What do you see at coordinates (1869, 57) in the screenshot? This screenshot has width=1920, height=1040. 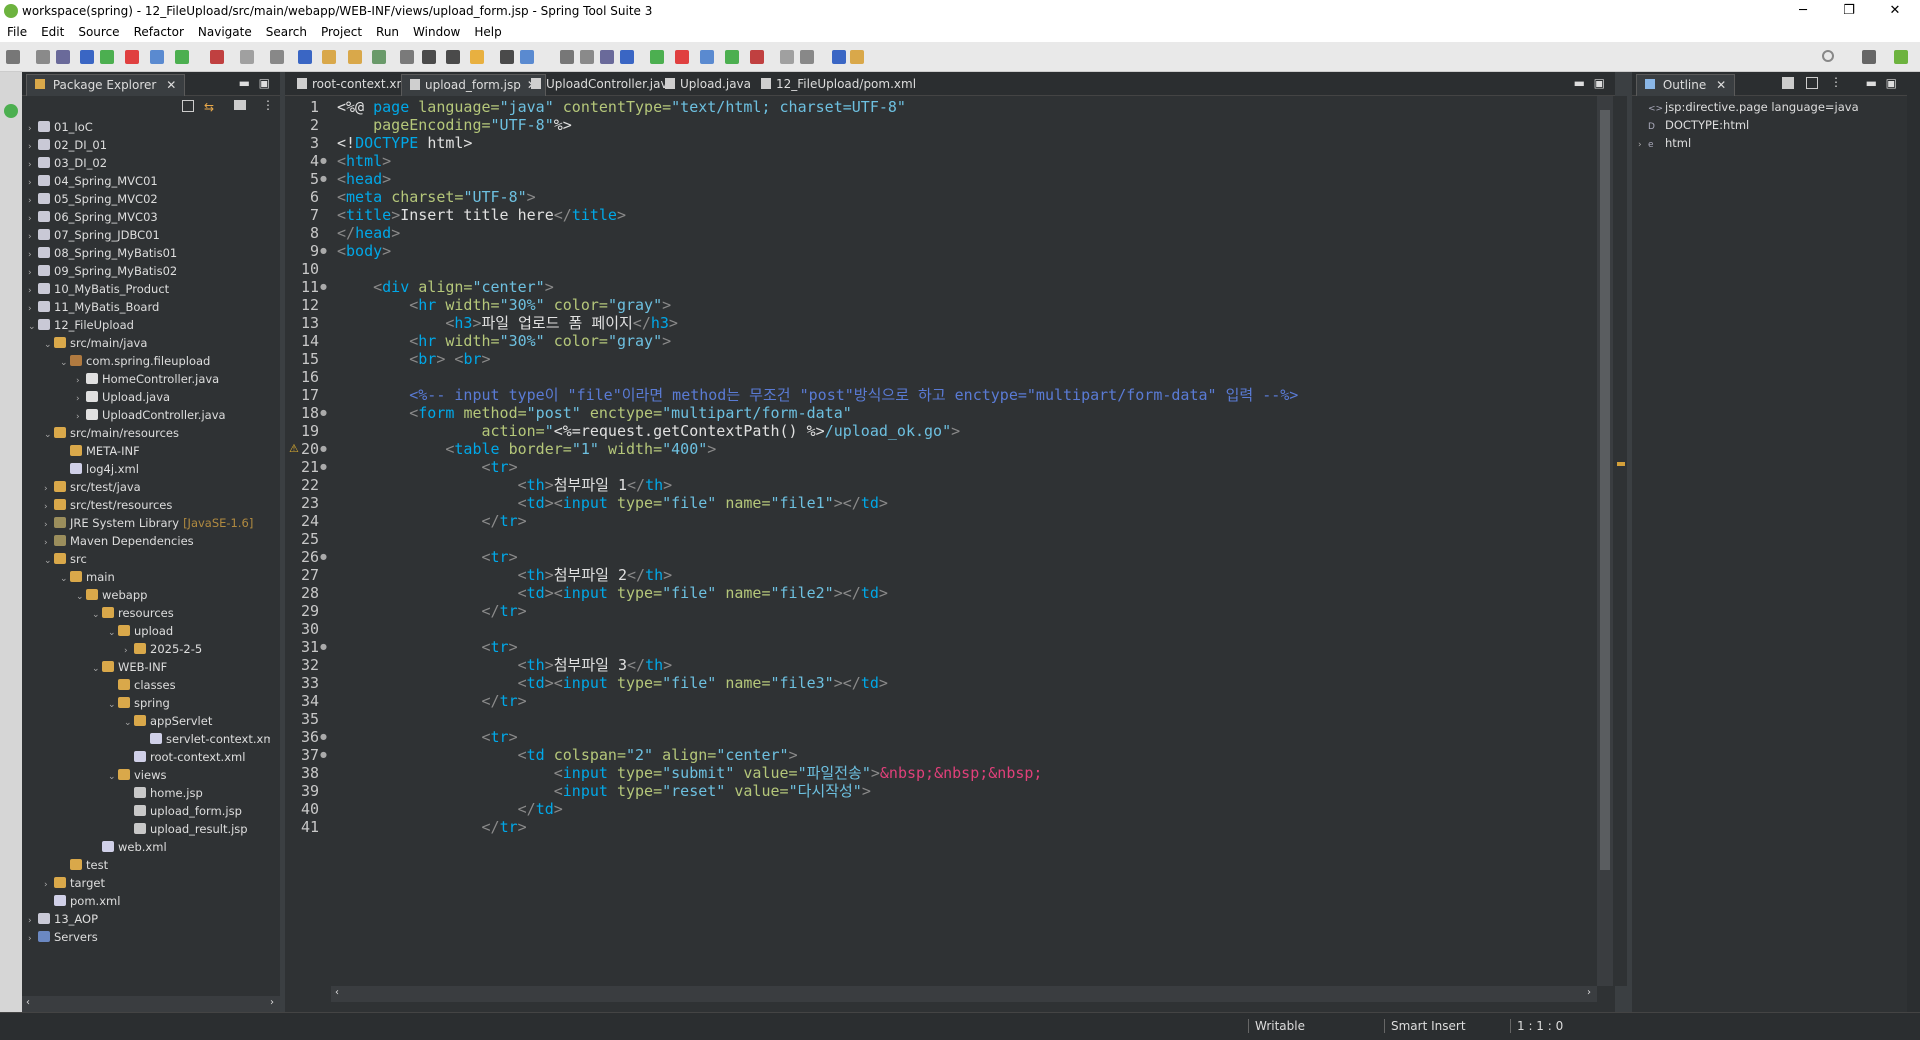 I see `open-perspective-icon` at bounding box center [1869, 57].